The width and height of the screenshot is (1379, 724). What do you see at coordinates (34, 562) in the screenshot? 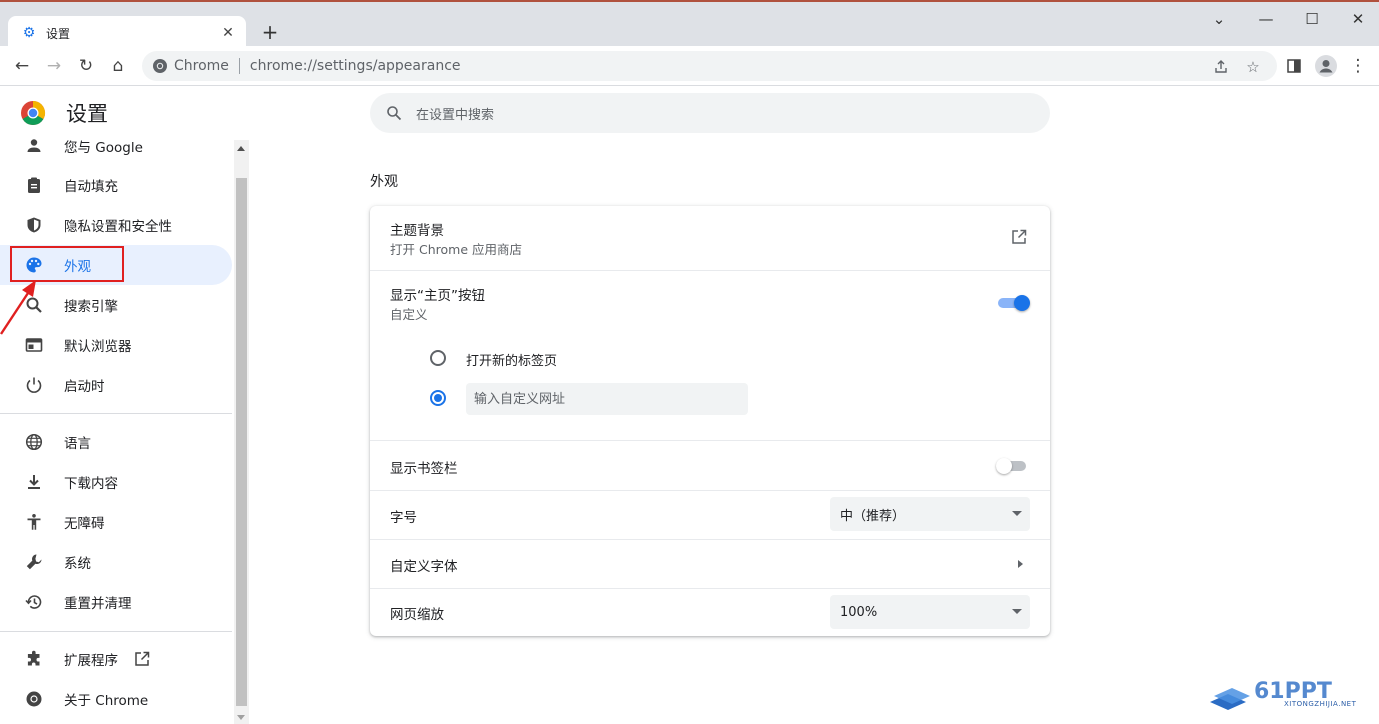
I see `wrench-icon` at bounding box center [34, 562].